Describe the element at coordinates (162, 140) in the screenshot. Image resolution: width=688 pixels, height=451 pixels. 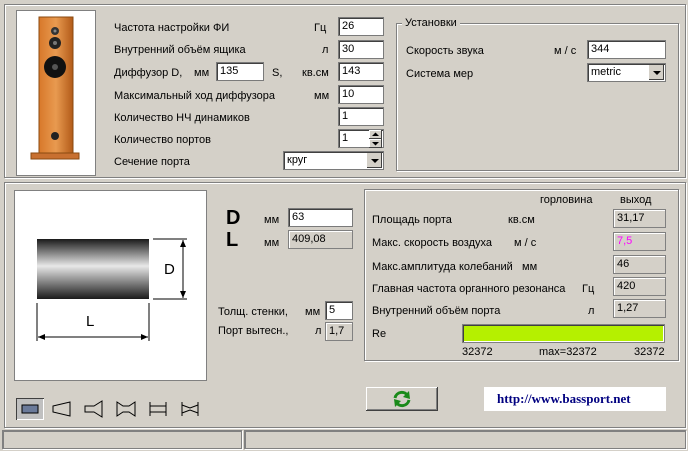
I see `port-count-label: Количество портов` at that location.